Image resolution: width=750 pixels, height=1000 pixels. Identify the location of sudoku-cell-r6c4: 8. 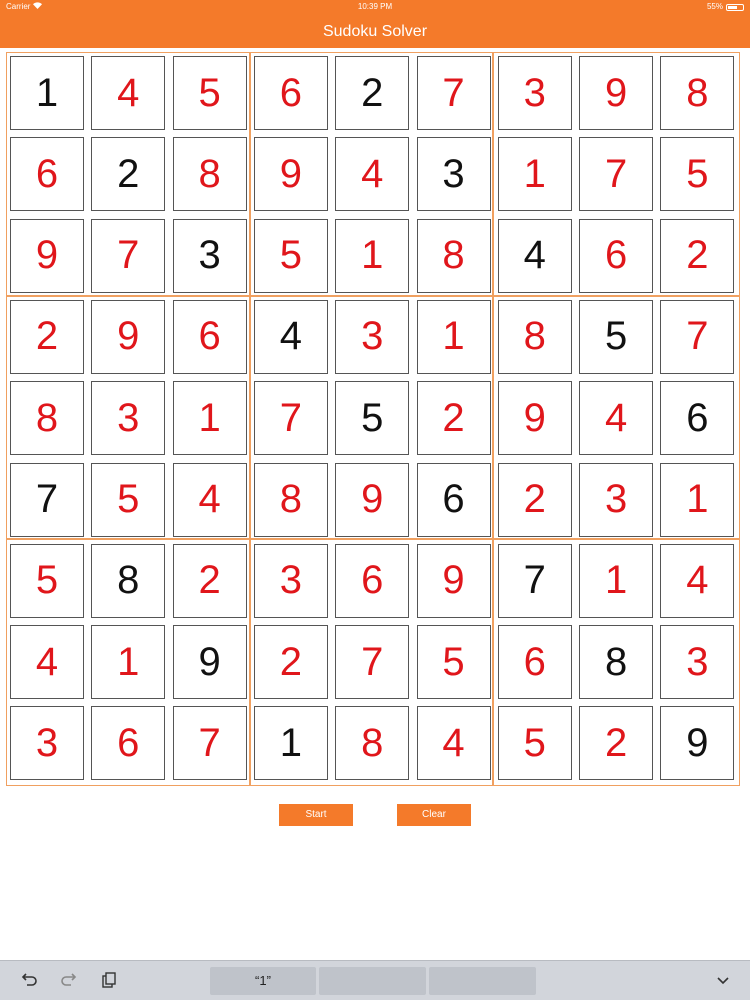
(290, 499).